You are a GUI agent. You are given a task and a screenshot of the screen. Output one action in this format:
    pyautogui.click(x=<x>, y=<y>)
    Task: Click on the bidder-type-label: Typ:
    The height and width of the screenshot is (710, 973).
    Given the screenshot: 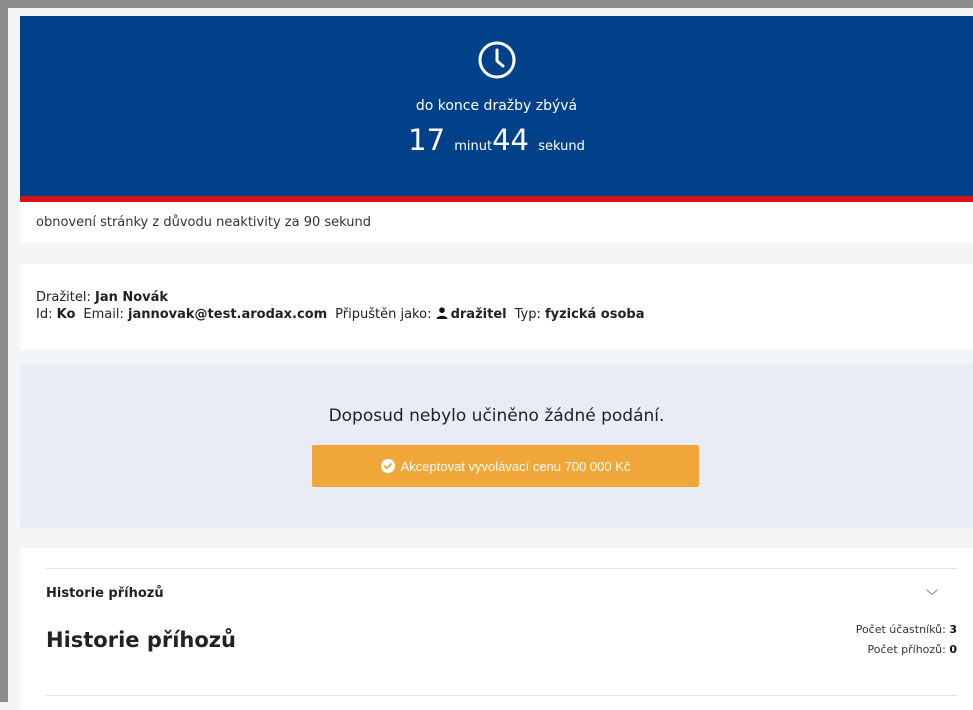 What is the action you would take?
    pyautogui.click(x=527, y=314)
    